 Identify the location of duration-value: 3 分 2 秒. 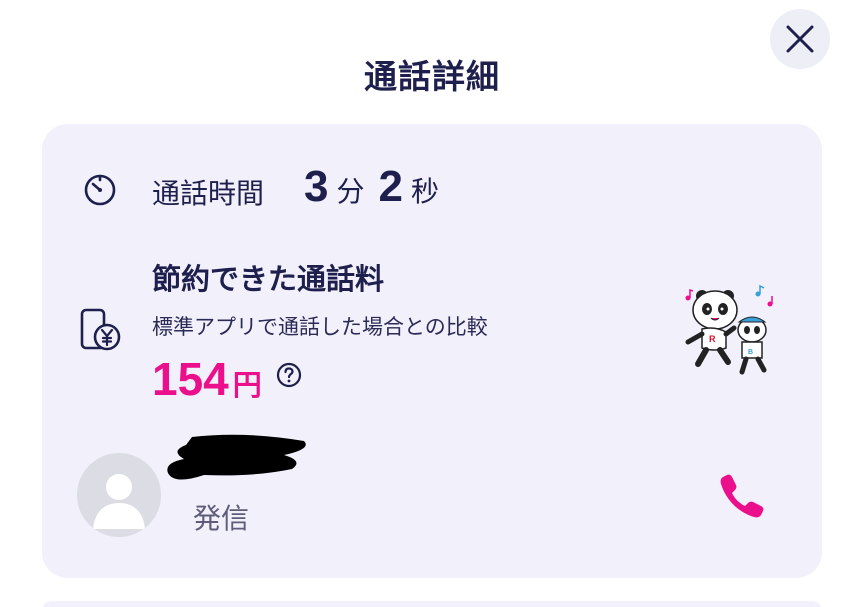
(378, 187).